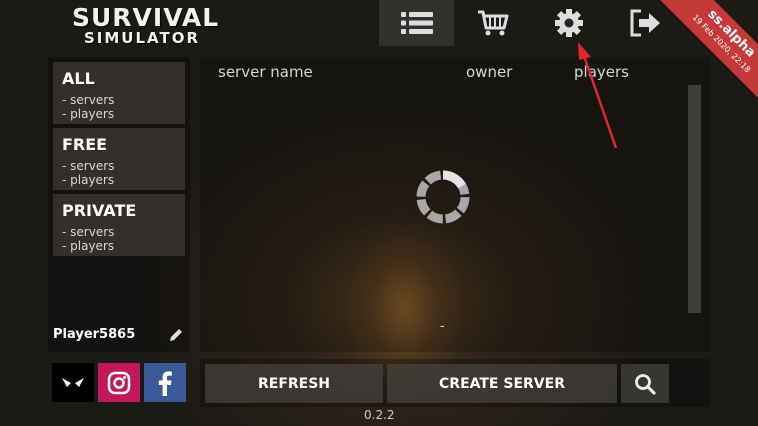 This screenshot has height=426, width=758. What do you see at coordinates (146, 17) in the screenshot?
I see `logo-line-1: SURVIVAL` at bounding box center [146, 17].